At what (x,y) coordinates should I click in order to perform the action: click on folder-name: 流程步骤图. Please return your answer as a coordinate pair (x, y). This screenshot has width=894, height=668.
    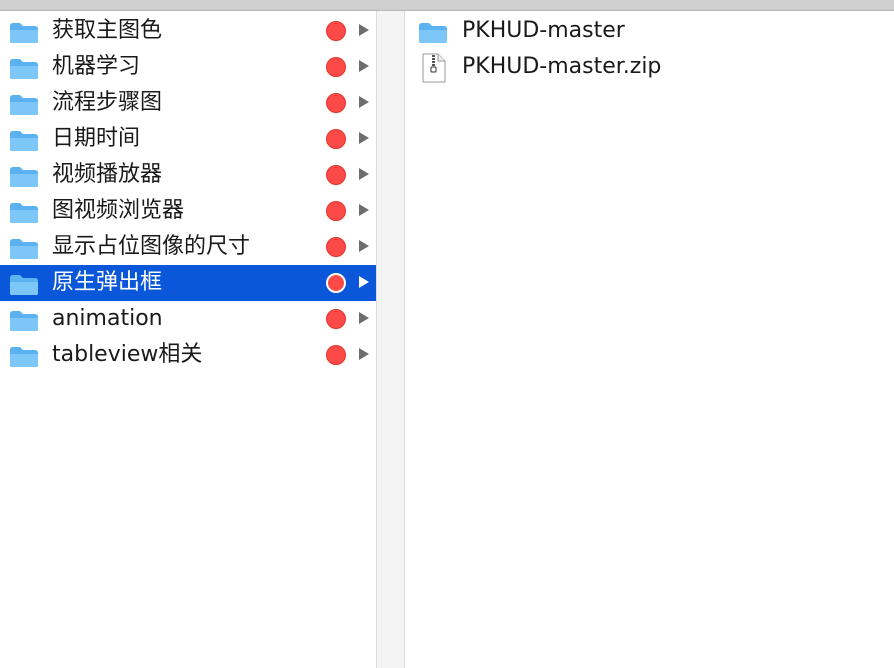
    Looking at the image, I should click on (107, 102).